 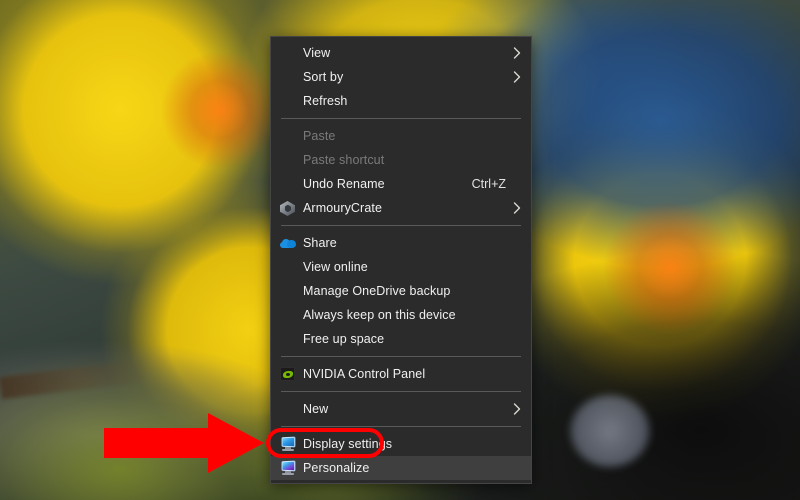 What do you see at coordinates (344, 184) in the screenshot?
I see `menu-item-label: Undo Rename` at bounding box center [344, 184].